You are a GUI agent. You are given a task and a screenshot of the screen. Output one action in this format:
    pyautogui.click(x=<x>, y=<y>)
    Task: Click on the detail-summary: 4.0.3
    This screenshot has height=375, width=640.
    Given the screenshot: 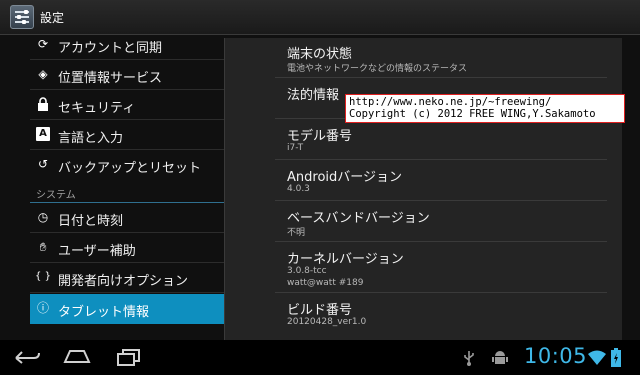 What is the action you would take?
    pyautogui.click(x=298, y=189)
    